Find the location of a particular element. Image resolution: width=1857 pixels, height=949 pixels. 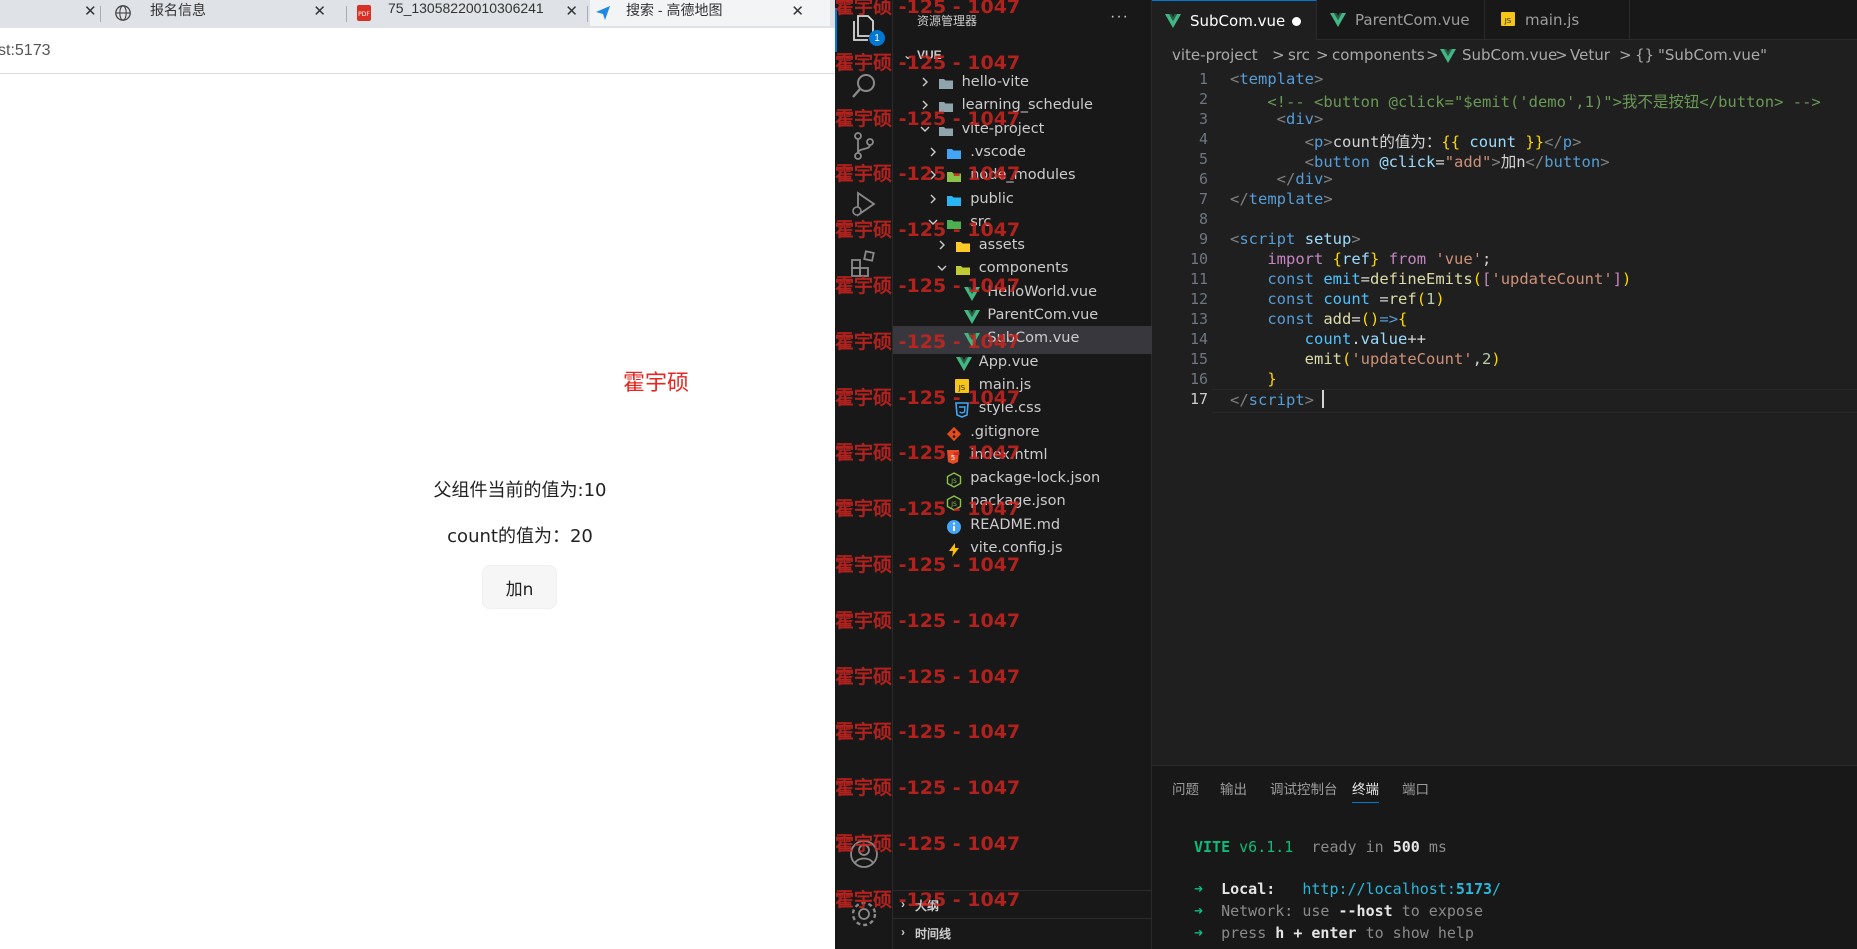

braces-icon: {} is located at coordinates (1645, 55).